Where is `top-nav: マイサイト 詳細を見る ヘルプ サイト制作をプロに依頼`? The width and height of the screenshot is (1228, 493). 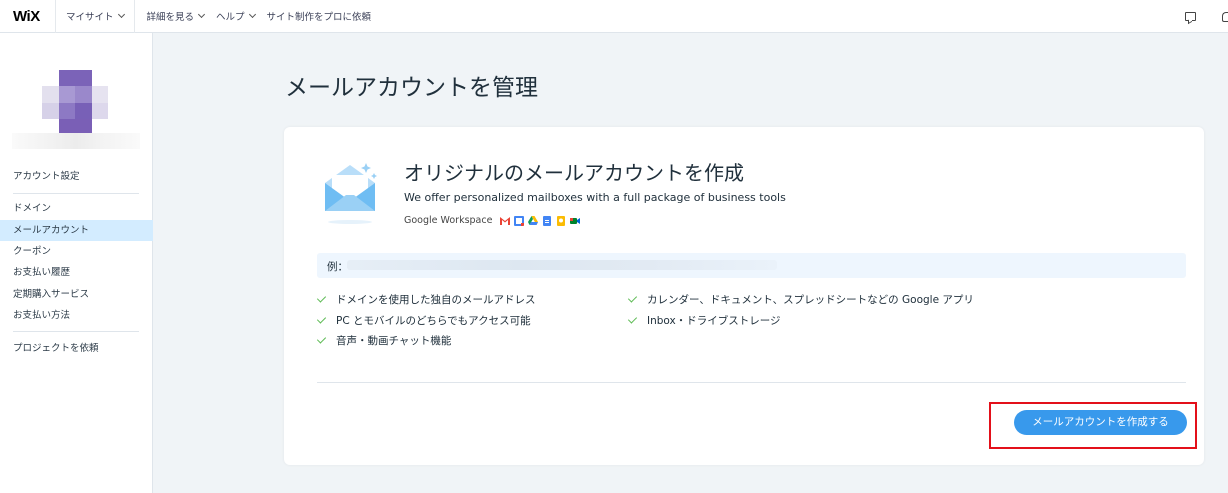 top-nav: マイサイト 詳細を見る ヘルプ サイト制作をプロに依頼 is located at coordinates (216, 16).